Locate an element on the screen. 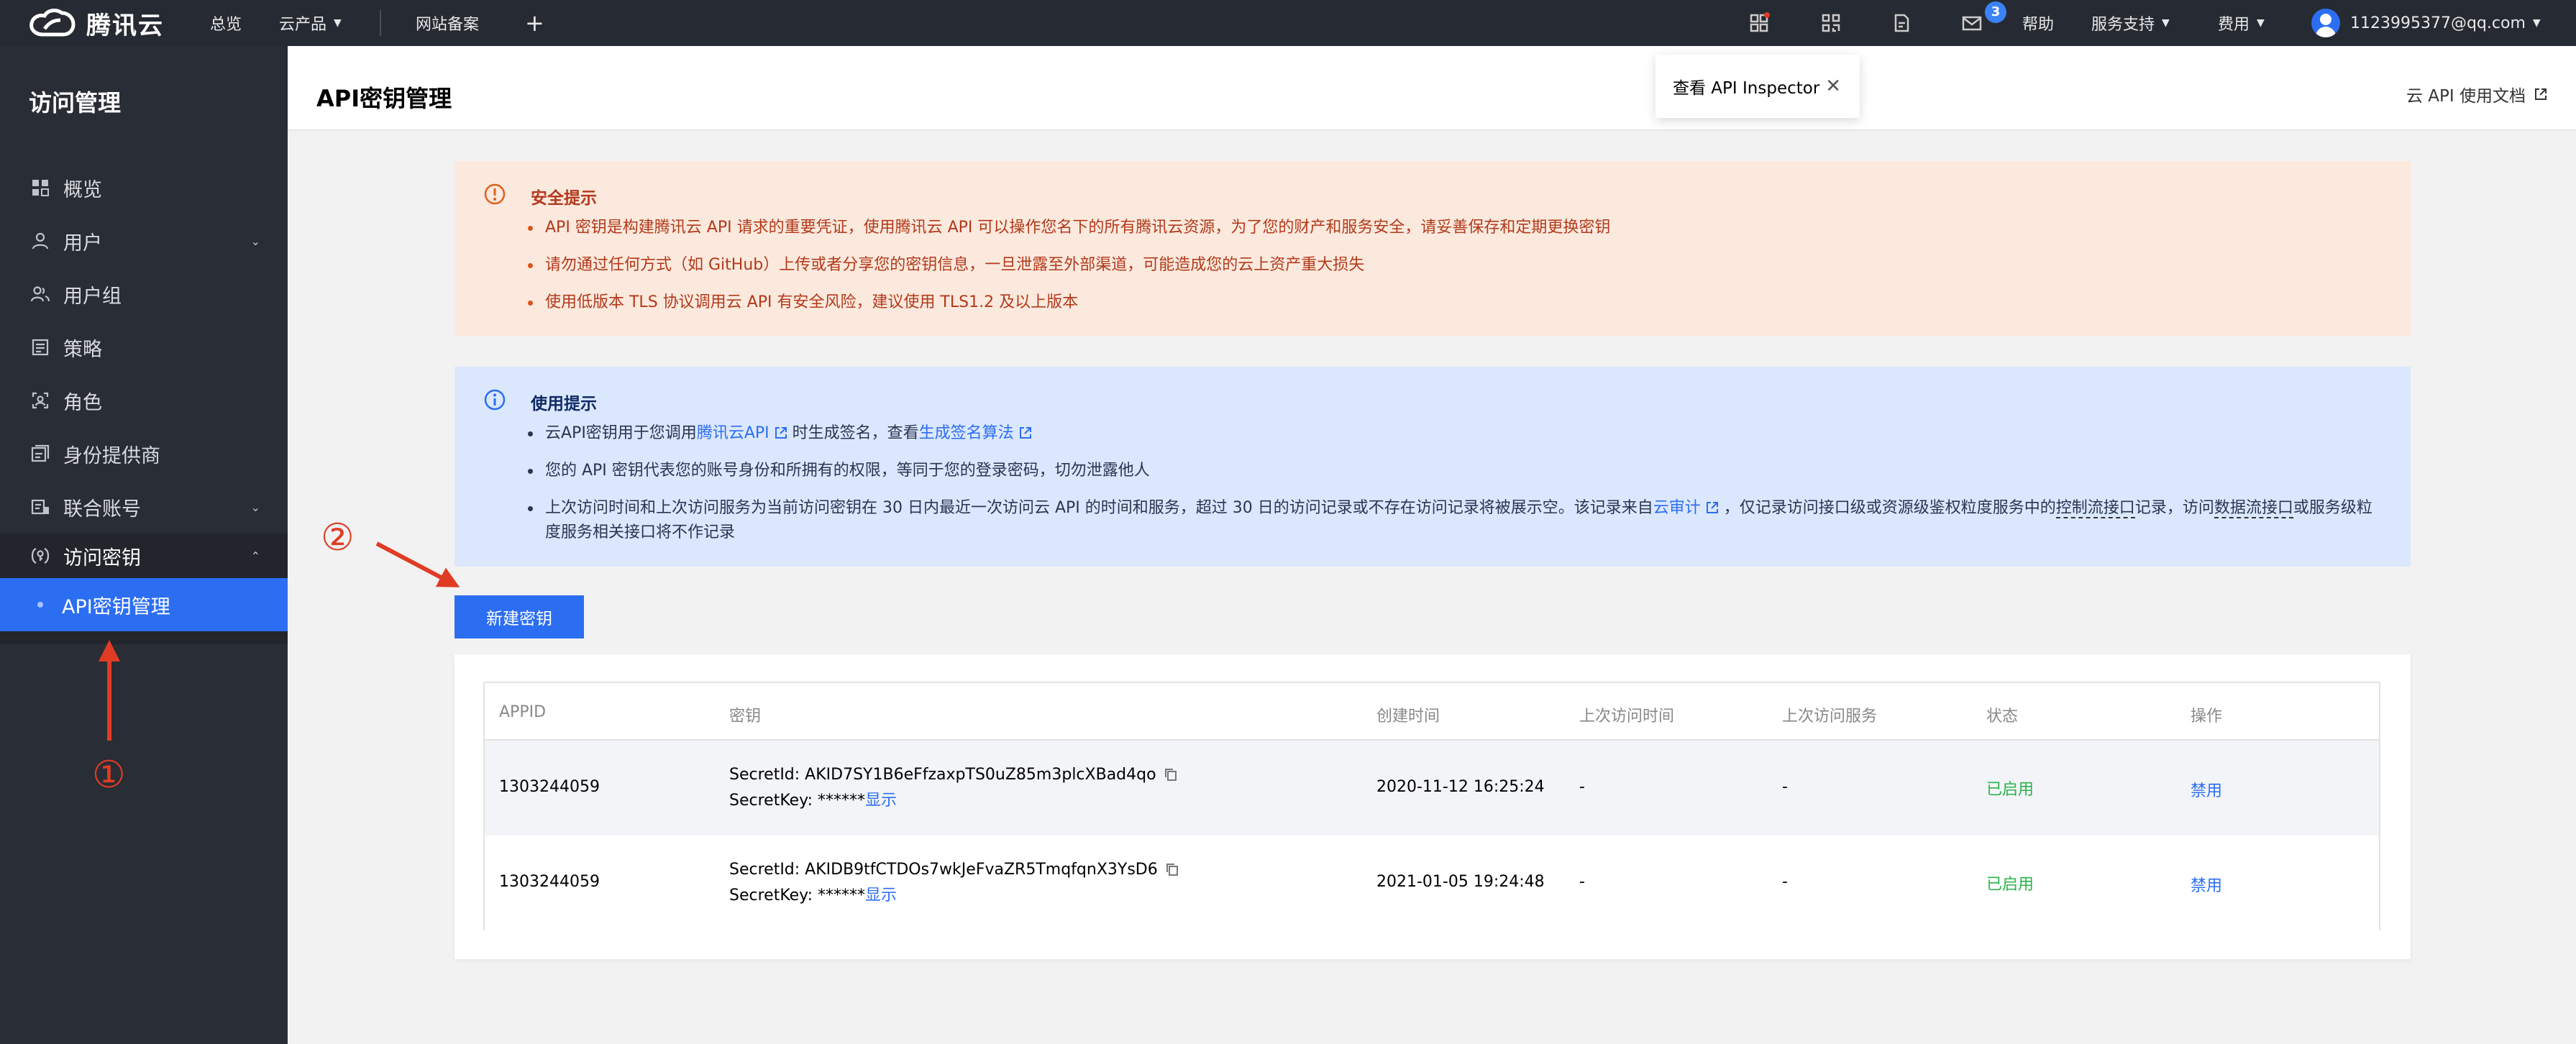  control-flow-api-tooltip: 控制流接口 is located at coordinates (2095, 508).